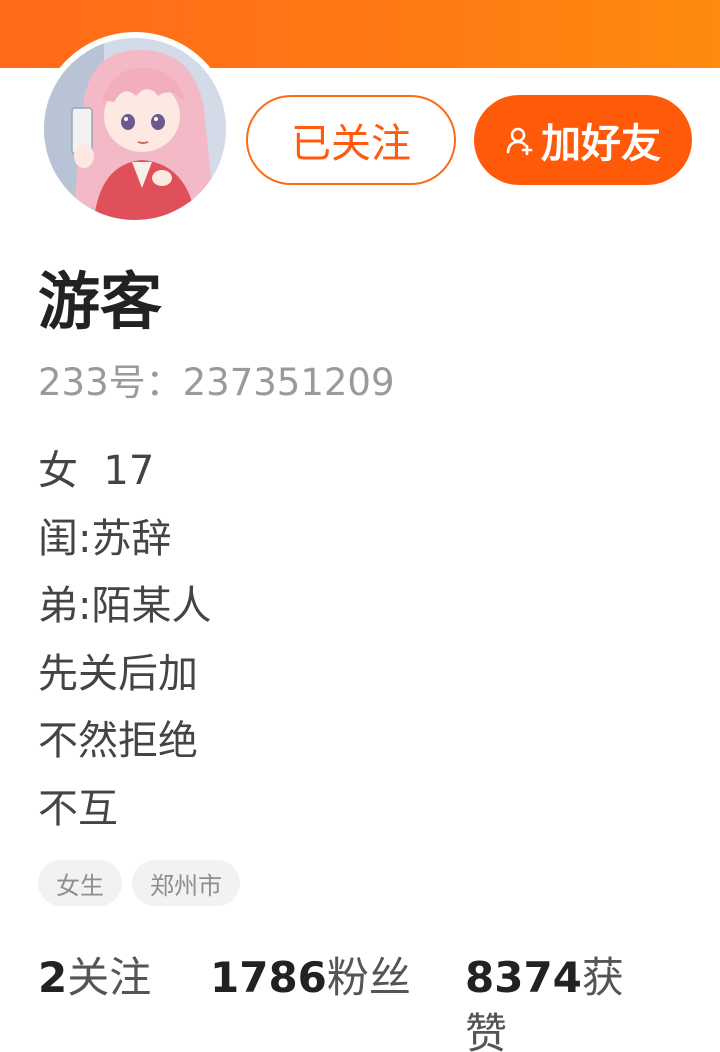  I want to click on stat-following: 2关注, so click(94, 978).